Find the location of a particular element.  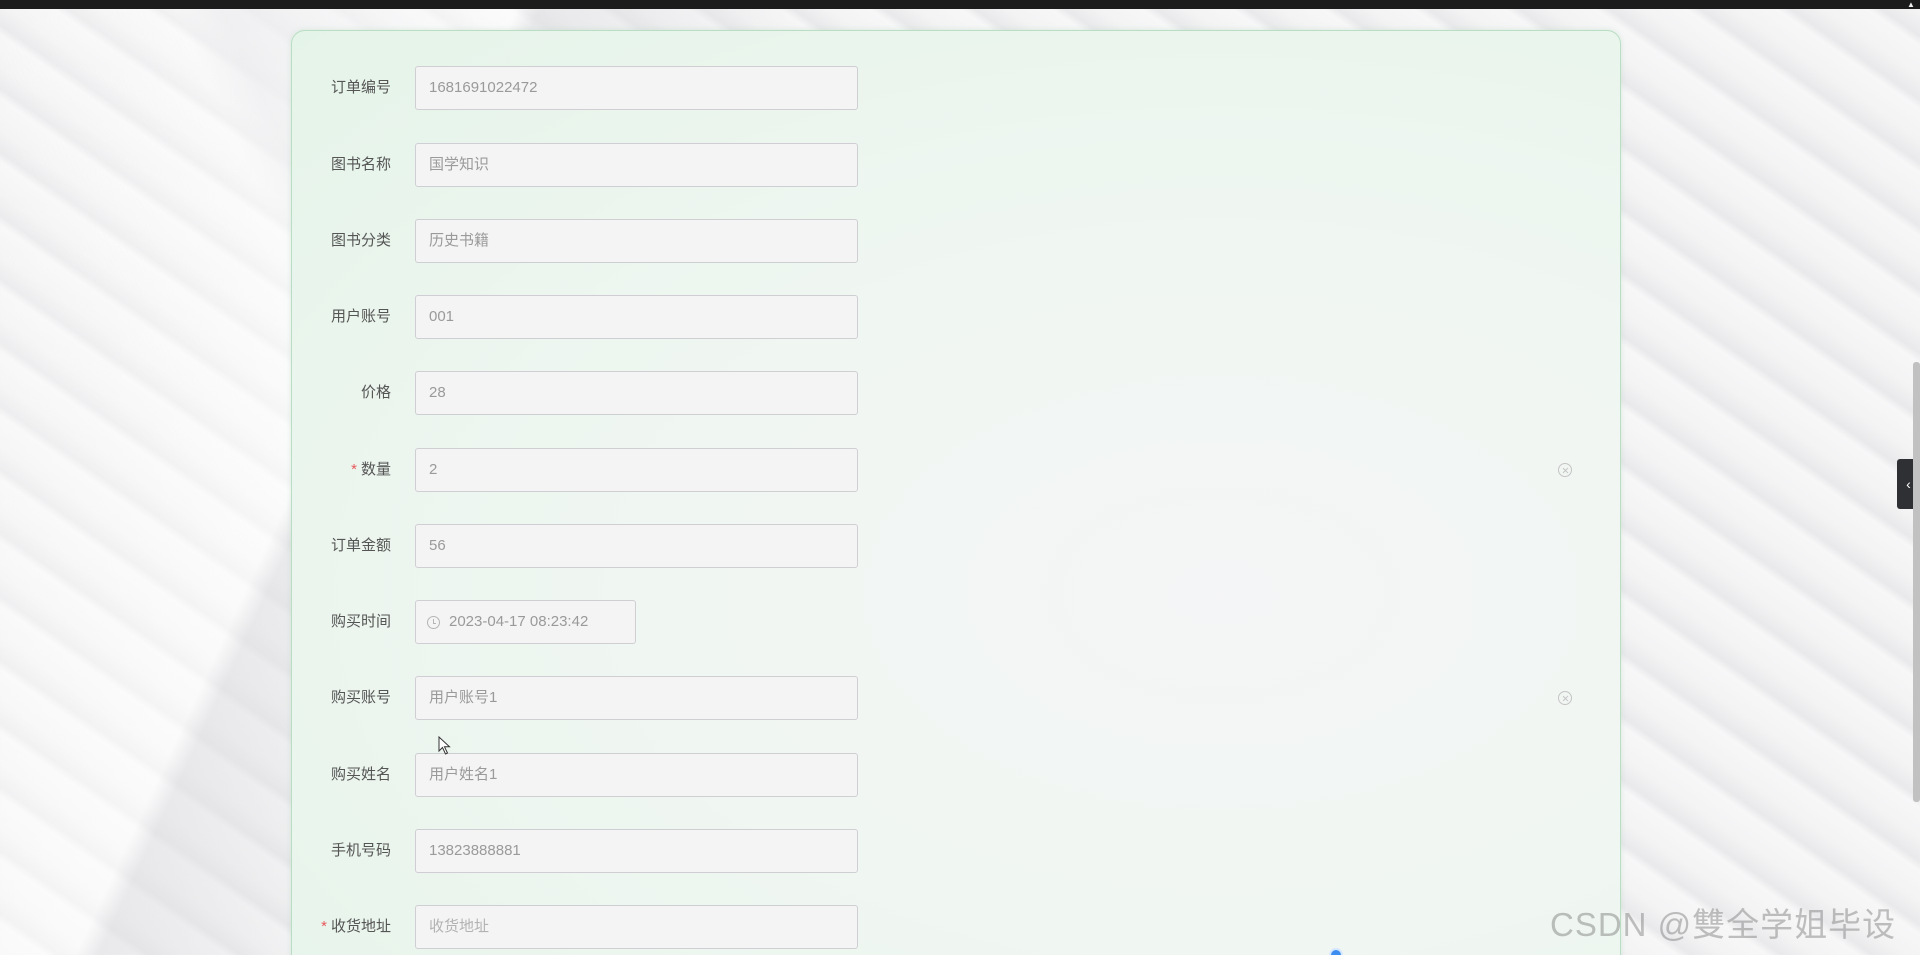

buyer-name-input: 用户姓名1 is located at coordinates (636, 775).